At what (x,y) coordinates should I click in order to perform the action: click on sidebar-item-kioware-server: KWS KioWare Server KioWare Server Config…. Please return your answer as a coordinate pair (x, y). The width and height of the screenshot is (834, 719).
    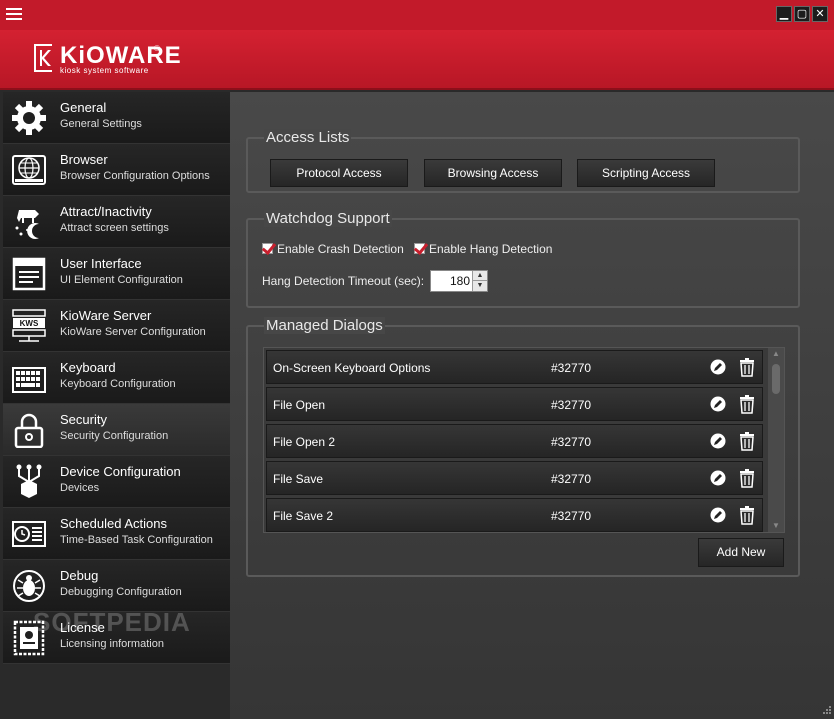
    Looking at the image, I should click on (116, 326).